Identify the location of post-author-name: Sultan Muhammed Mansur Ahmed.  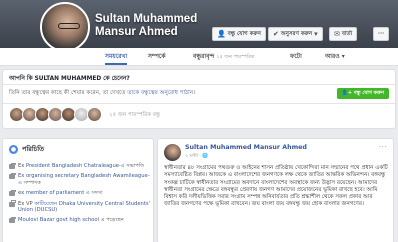
(246, 147).